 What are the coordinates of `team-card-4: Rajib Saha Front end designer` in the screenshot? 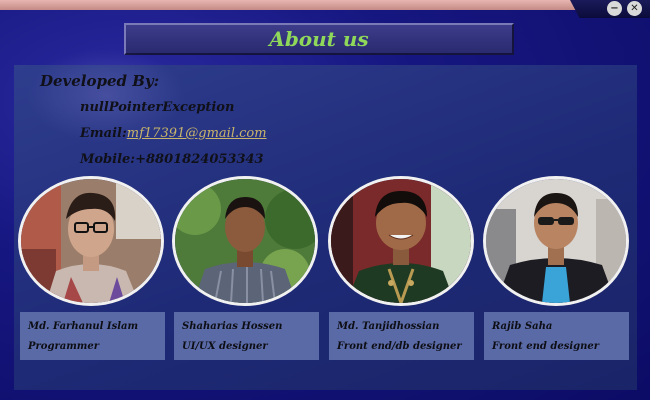 It's located at (556, 336).